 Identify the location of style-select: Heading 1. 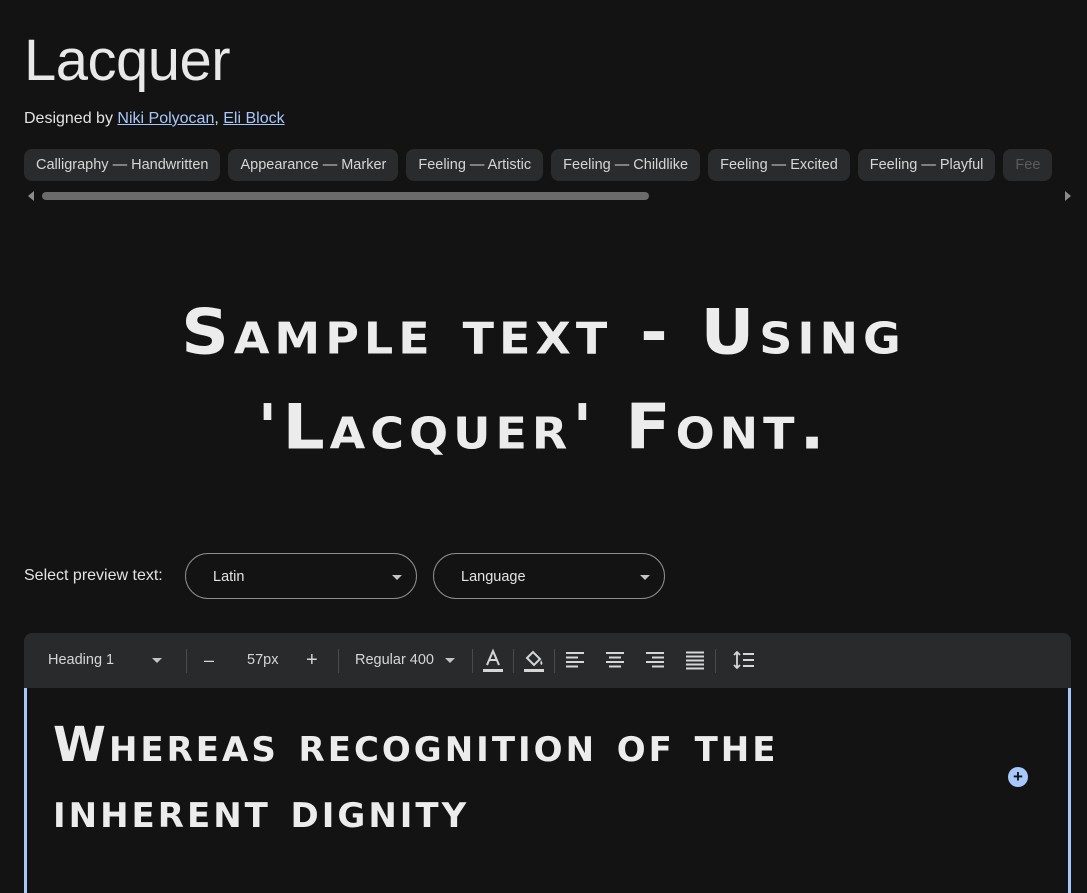
(108, 660).